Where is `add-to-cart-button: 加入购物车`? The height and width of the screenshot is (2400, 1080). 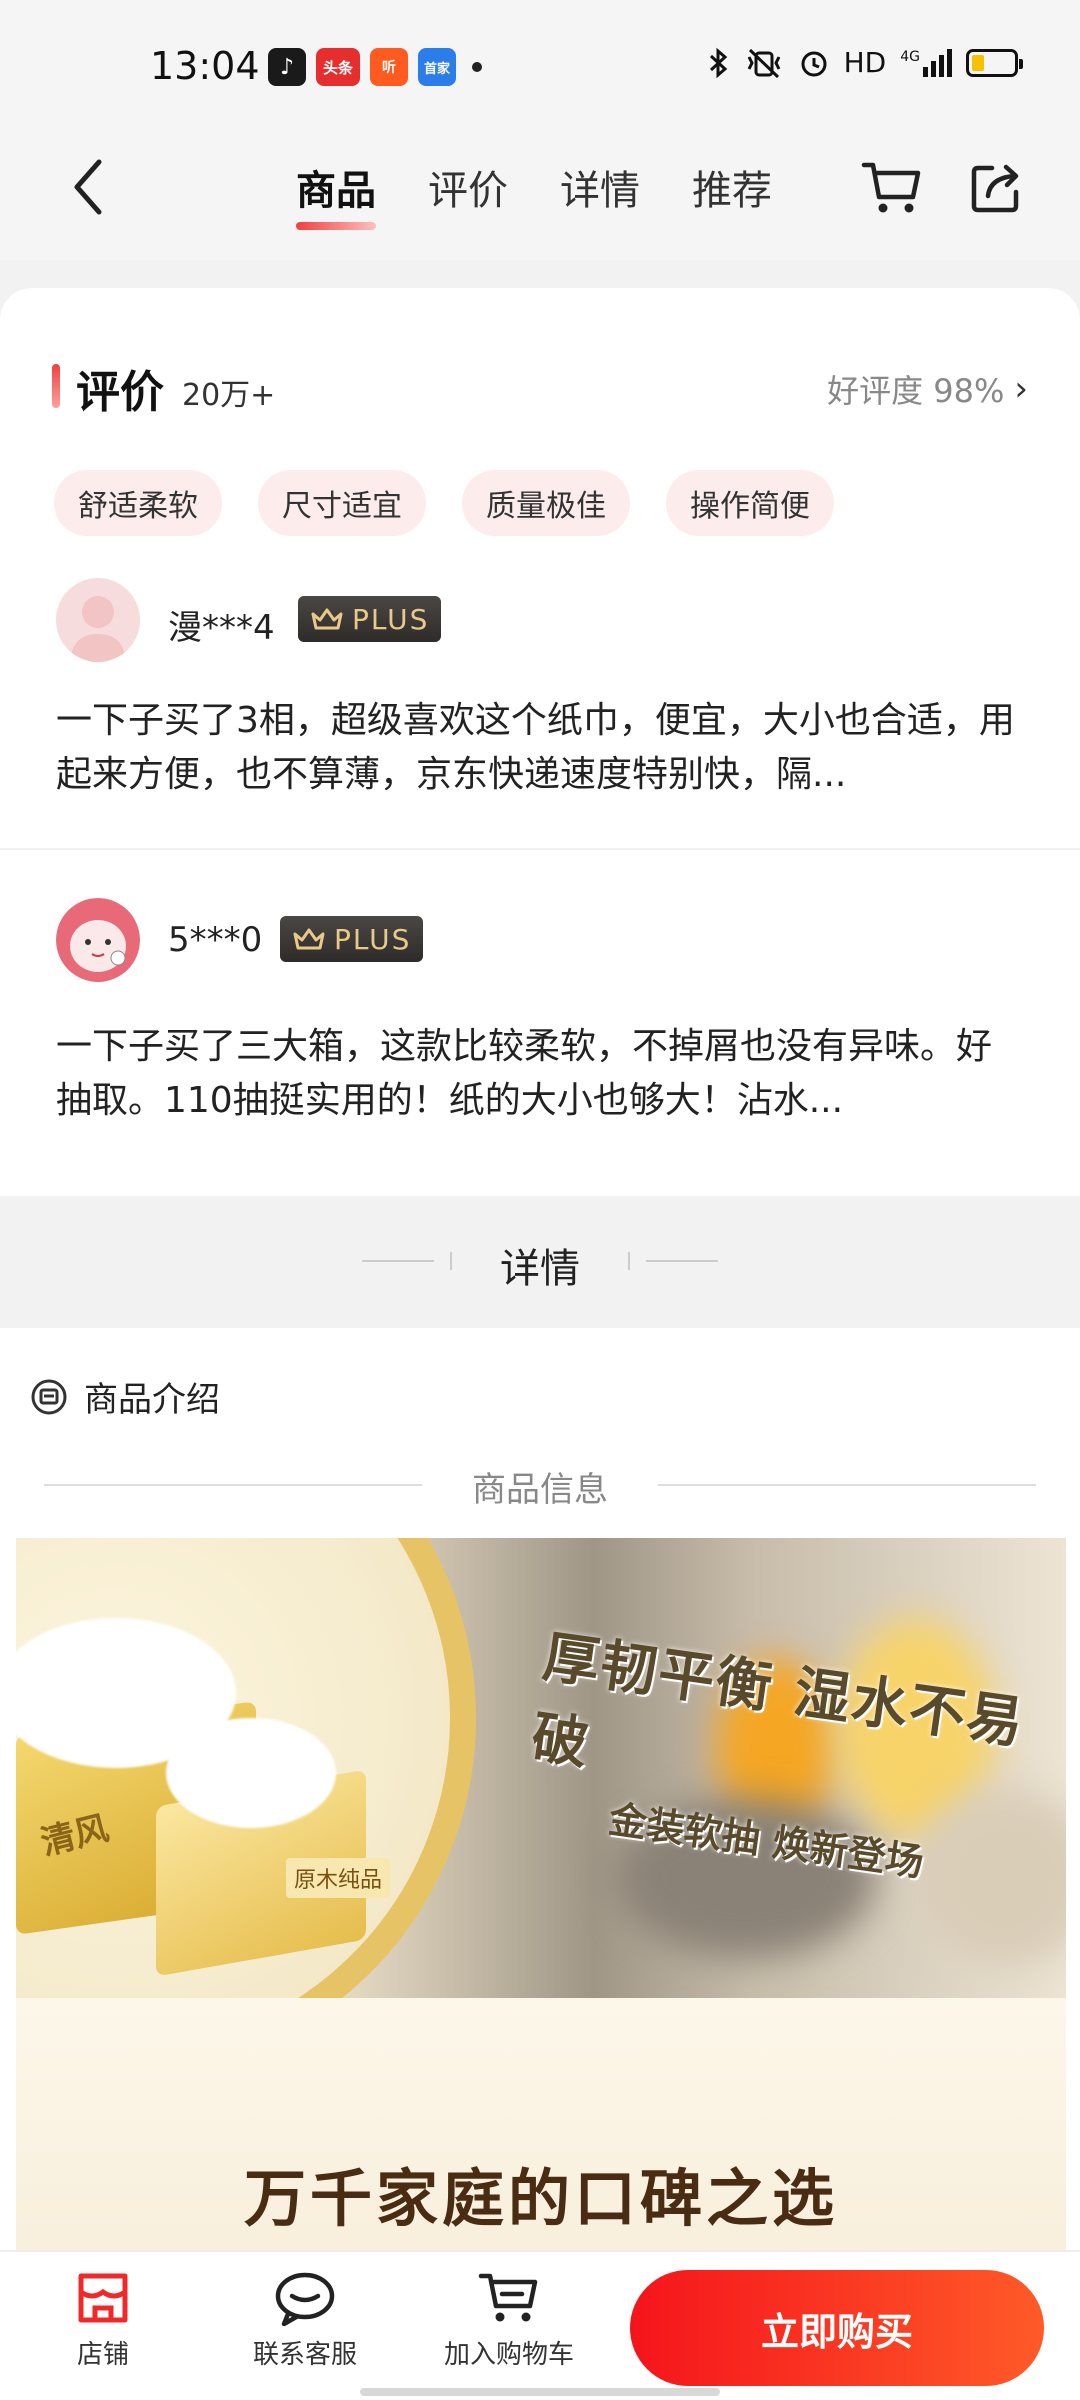 add-to-cart-button: 加入购物车 is located at coordinates (509, 2320).